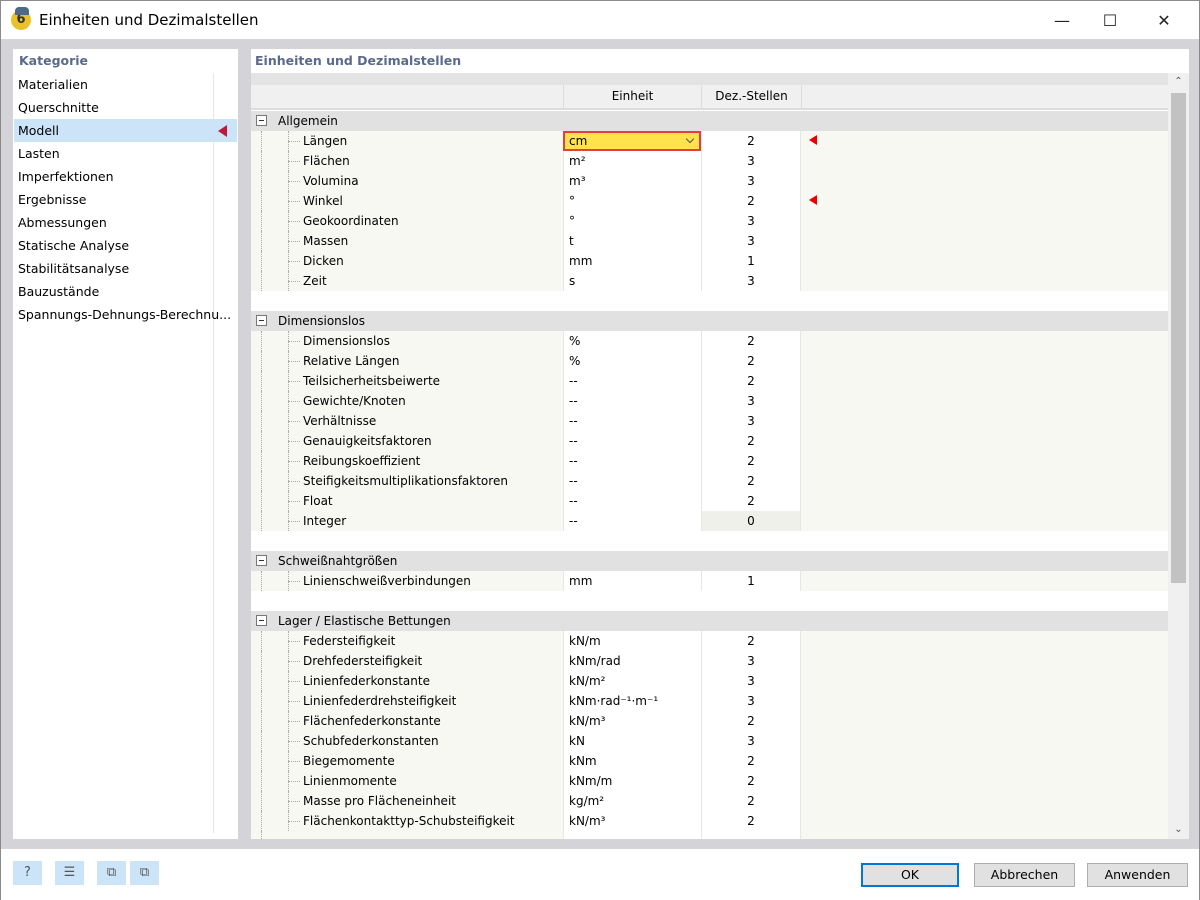  Describe the element at coordinates (1024, 875) in the screenshot. I see `cancel-button: Abbrechen` at that location.